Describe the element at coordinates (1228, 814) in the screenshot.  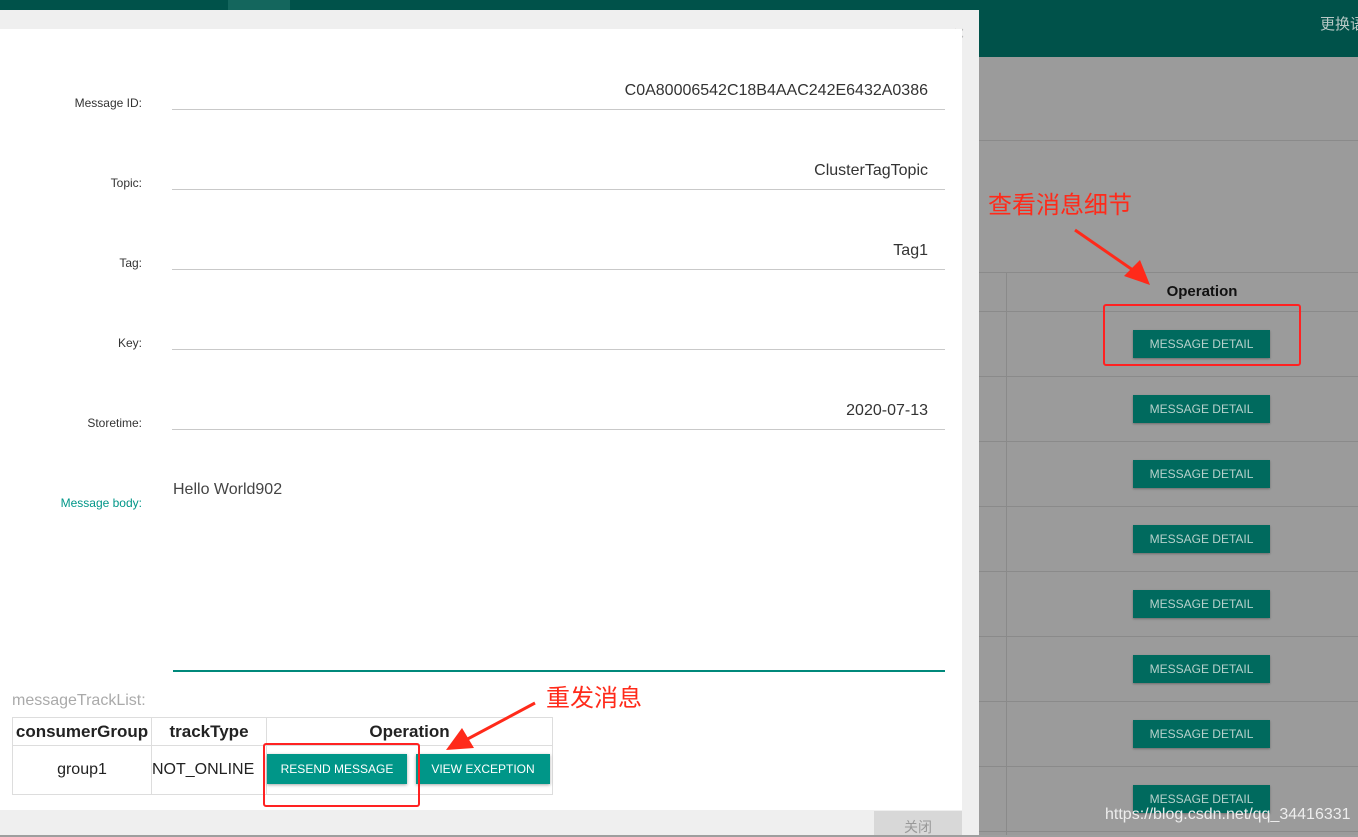
I see `watermark: https://blog.csdn.net/qq_34416331` at that location.